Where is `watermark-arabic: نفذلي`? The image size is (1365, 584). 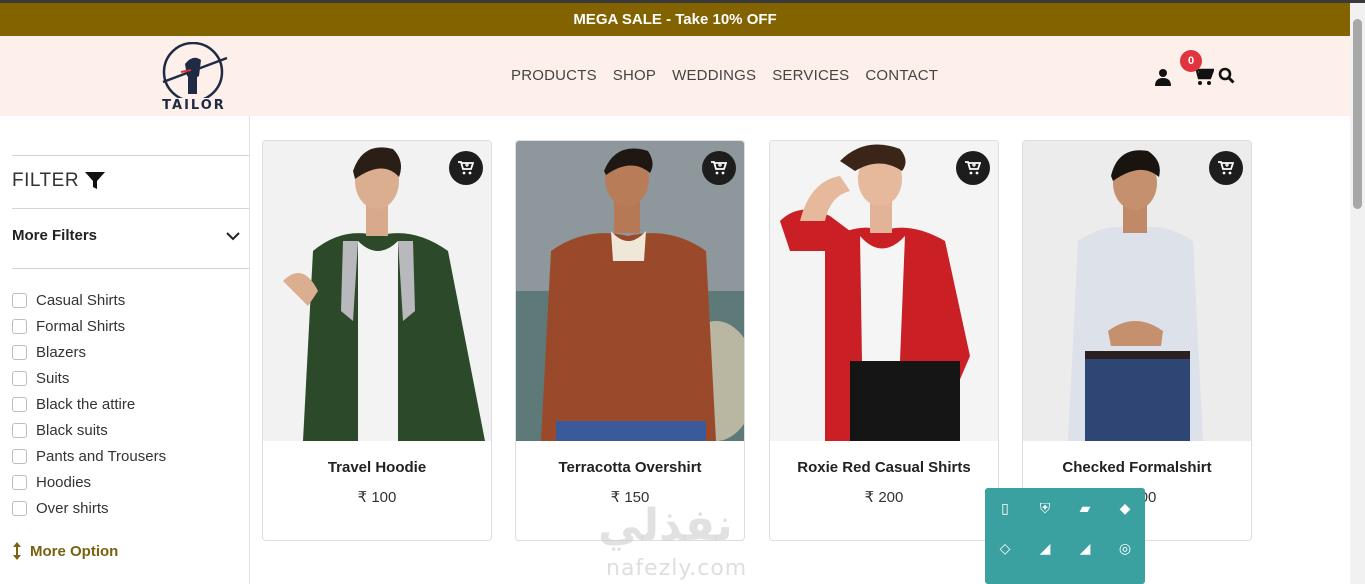 watermark-arabic: نفذلي is located at coordinates (665, 525).